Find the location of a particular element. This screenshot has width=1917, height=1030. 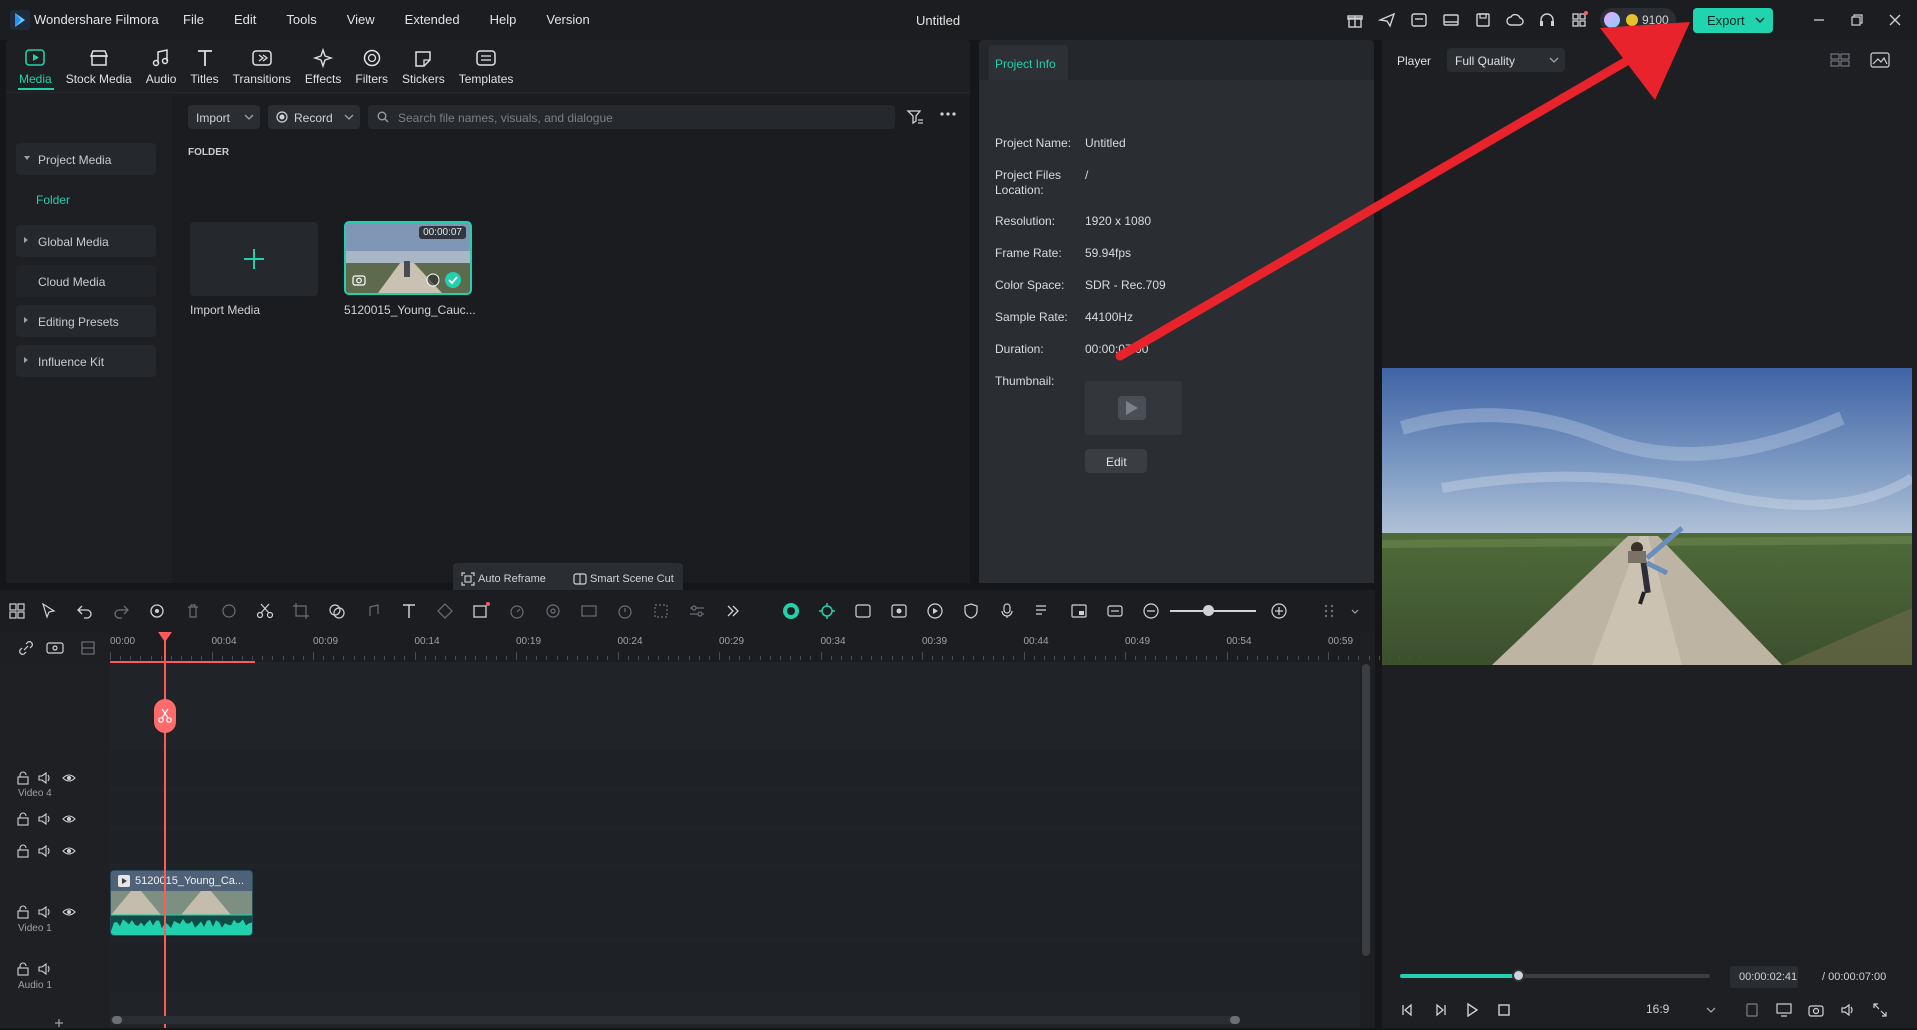

tab-audio: Audio is located at coordinates (161, 65).